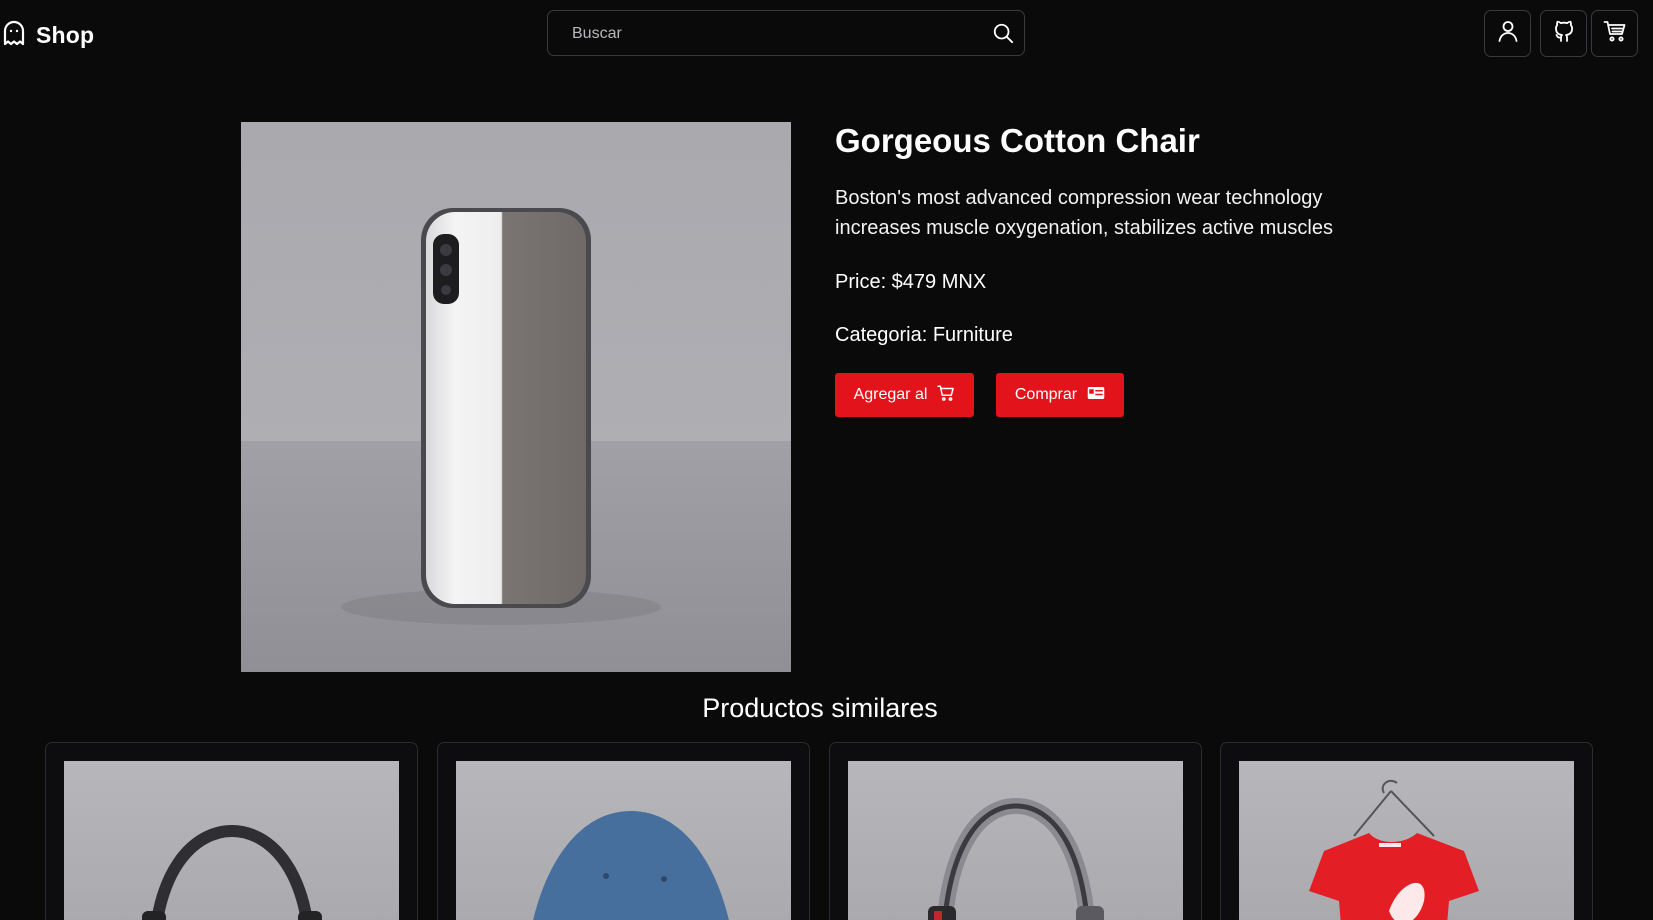 This screenshot has height=920, width=1653. What do you see at coordinates (890, 394) in the screenshot?
I see `add-to-cart-label: Agregar al` at bounding box center [890, 394].